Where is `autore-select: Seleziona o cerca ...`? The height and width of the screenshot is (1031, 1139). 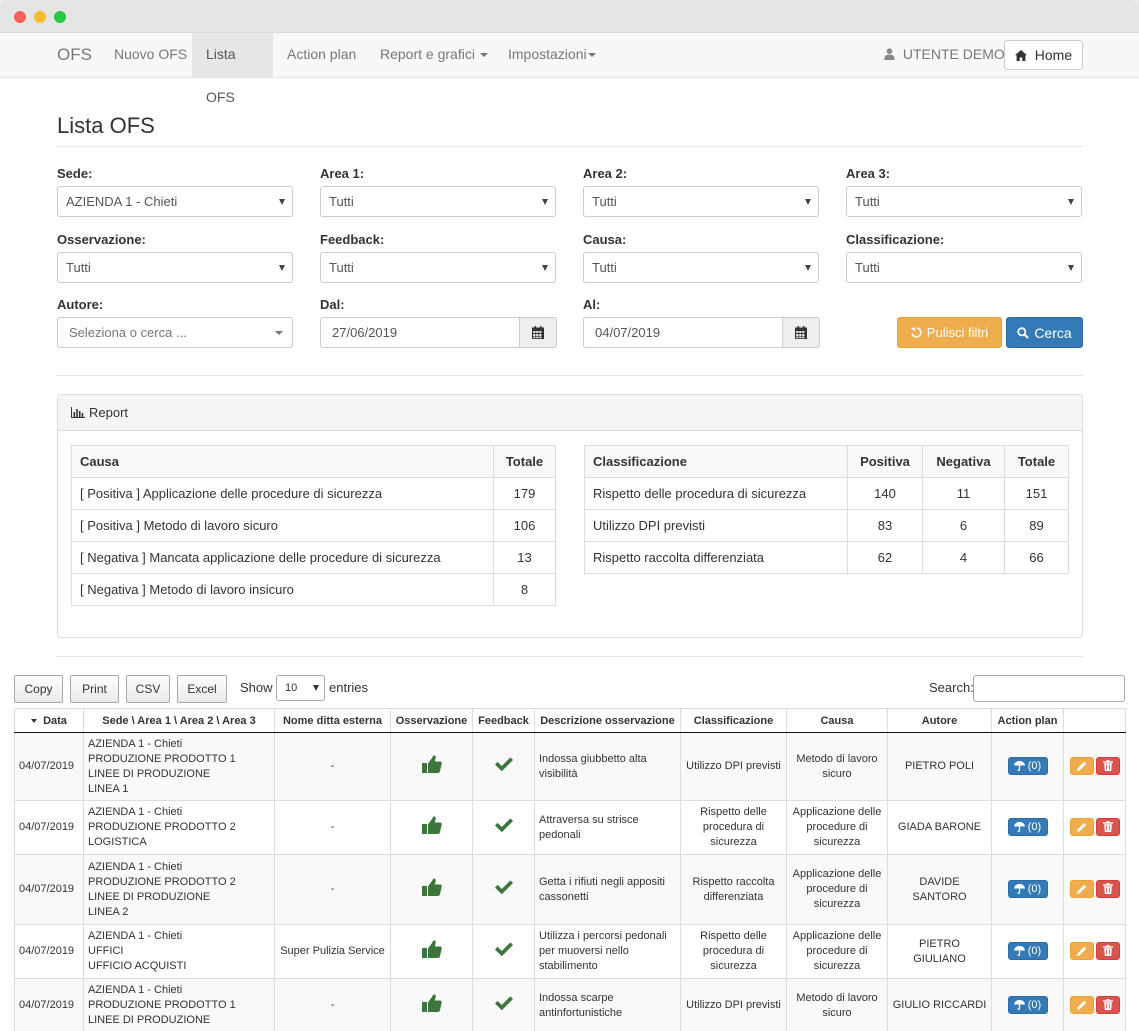
autore-select: Seleziona o cerca ... is located at coordinates (175, 332).